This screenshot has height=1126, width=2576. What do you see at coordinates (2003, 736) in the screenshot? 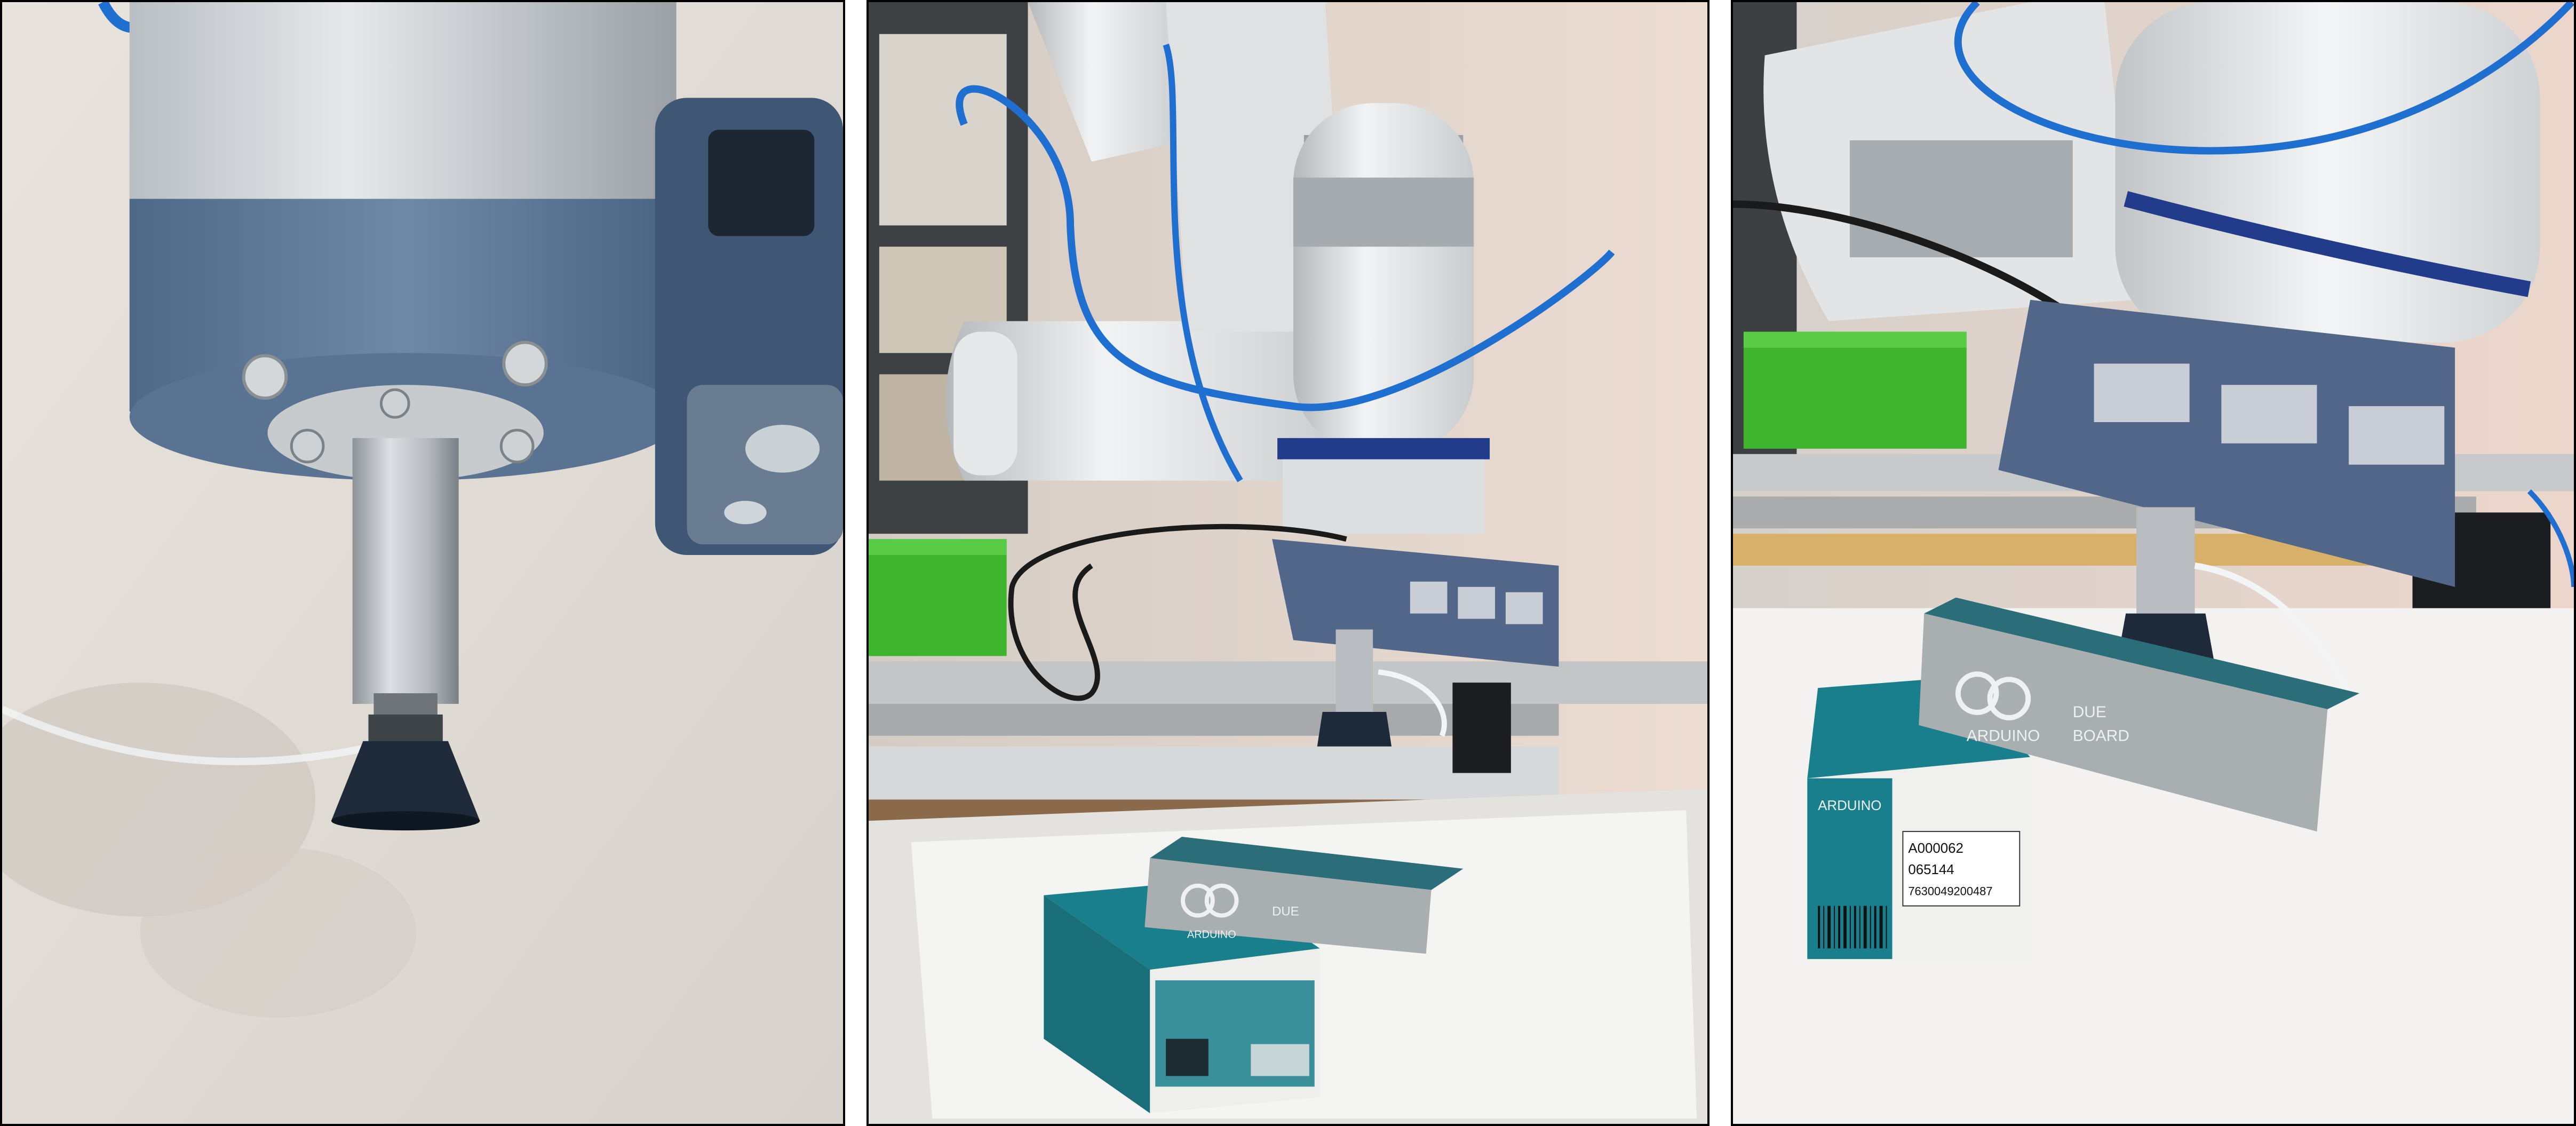
I see `box-brand-label-upper: ARDUINO` at bounding box center [2003, 736].